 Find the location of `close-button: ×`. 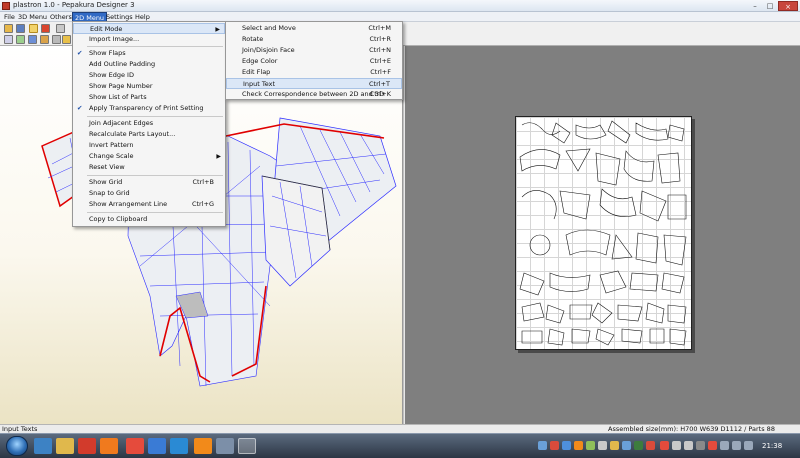

close-button: × is located at coordinates (788, 6).